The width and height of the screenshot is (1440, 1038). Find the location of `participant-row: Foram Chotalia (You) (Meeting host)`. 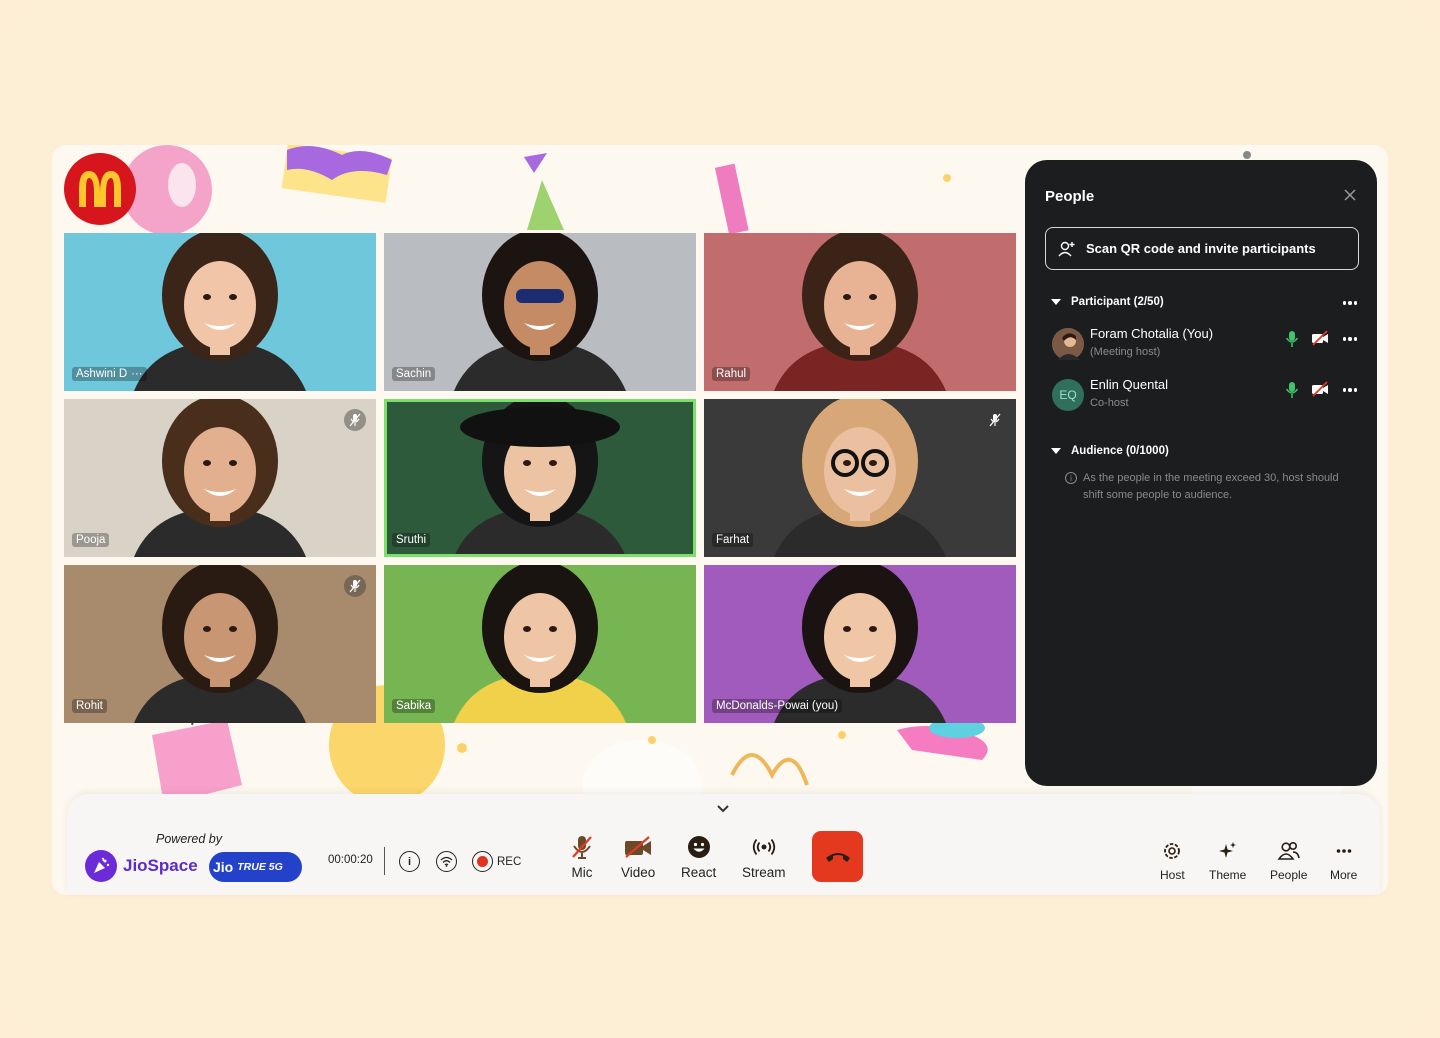

participant-row: Foram Chotalia (You) (Meeting host) is located at coordinates (1205, 344).